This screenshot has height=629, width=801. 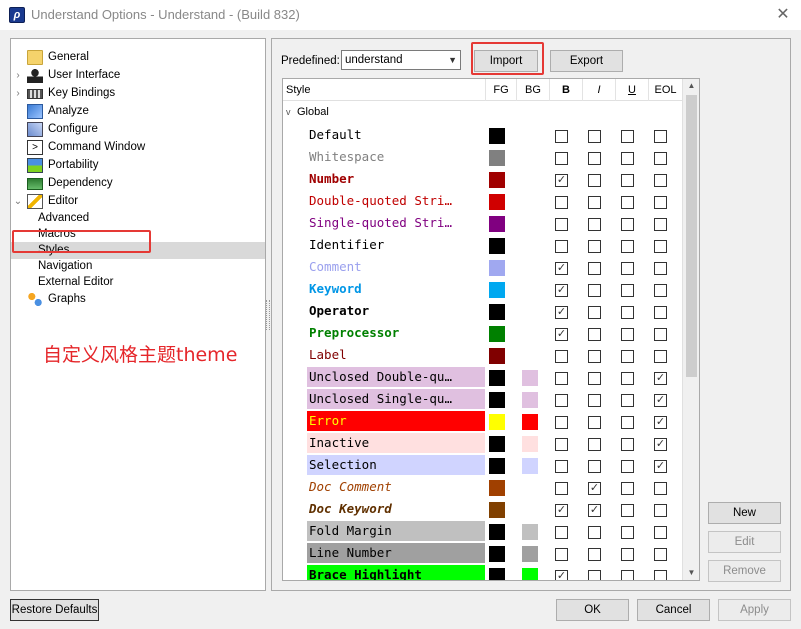 I want to click on table-row: Doc Keyword ✓ ✓, so click(x=483, y=509).